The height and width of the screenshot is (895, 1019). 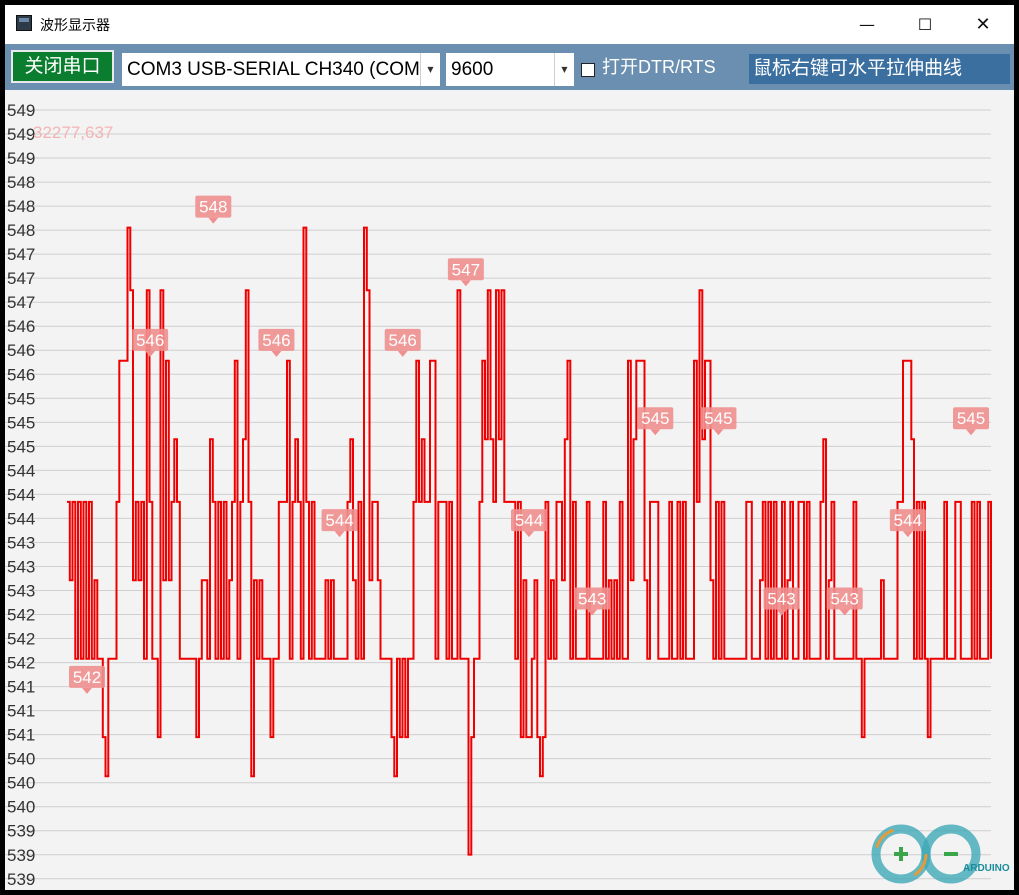 What do you see at coordinates (75, 25) in the screenshot?
I see `window-title: 波形显示器` at bounding box center [75, 25].